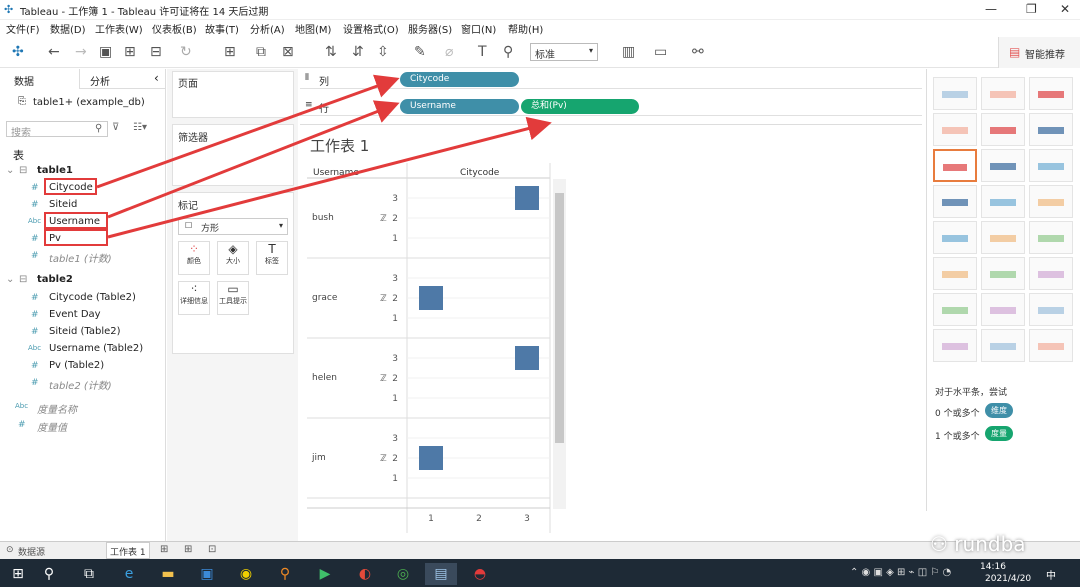 Image resolution: width=1080 pixels, height=587 pixels. What do you see at coordinates (365, 574) in the screenshot?
I see `app-icon: ◐` at bounding box center [365, 574].